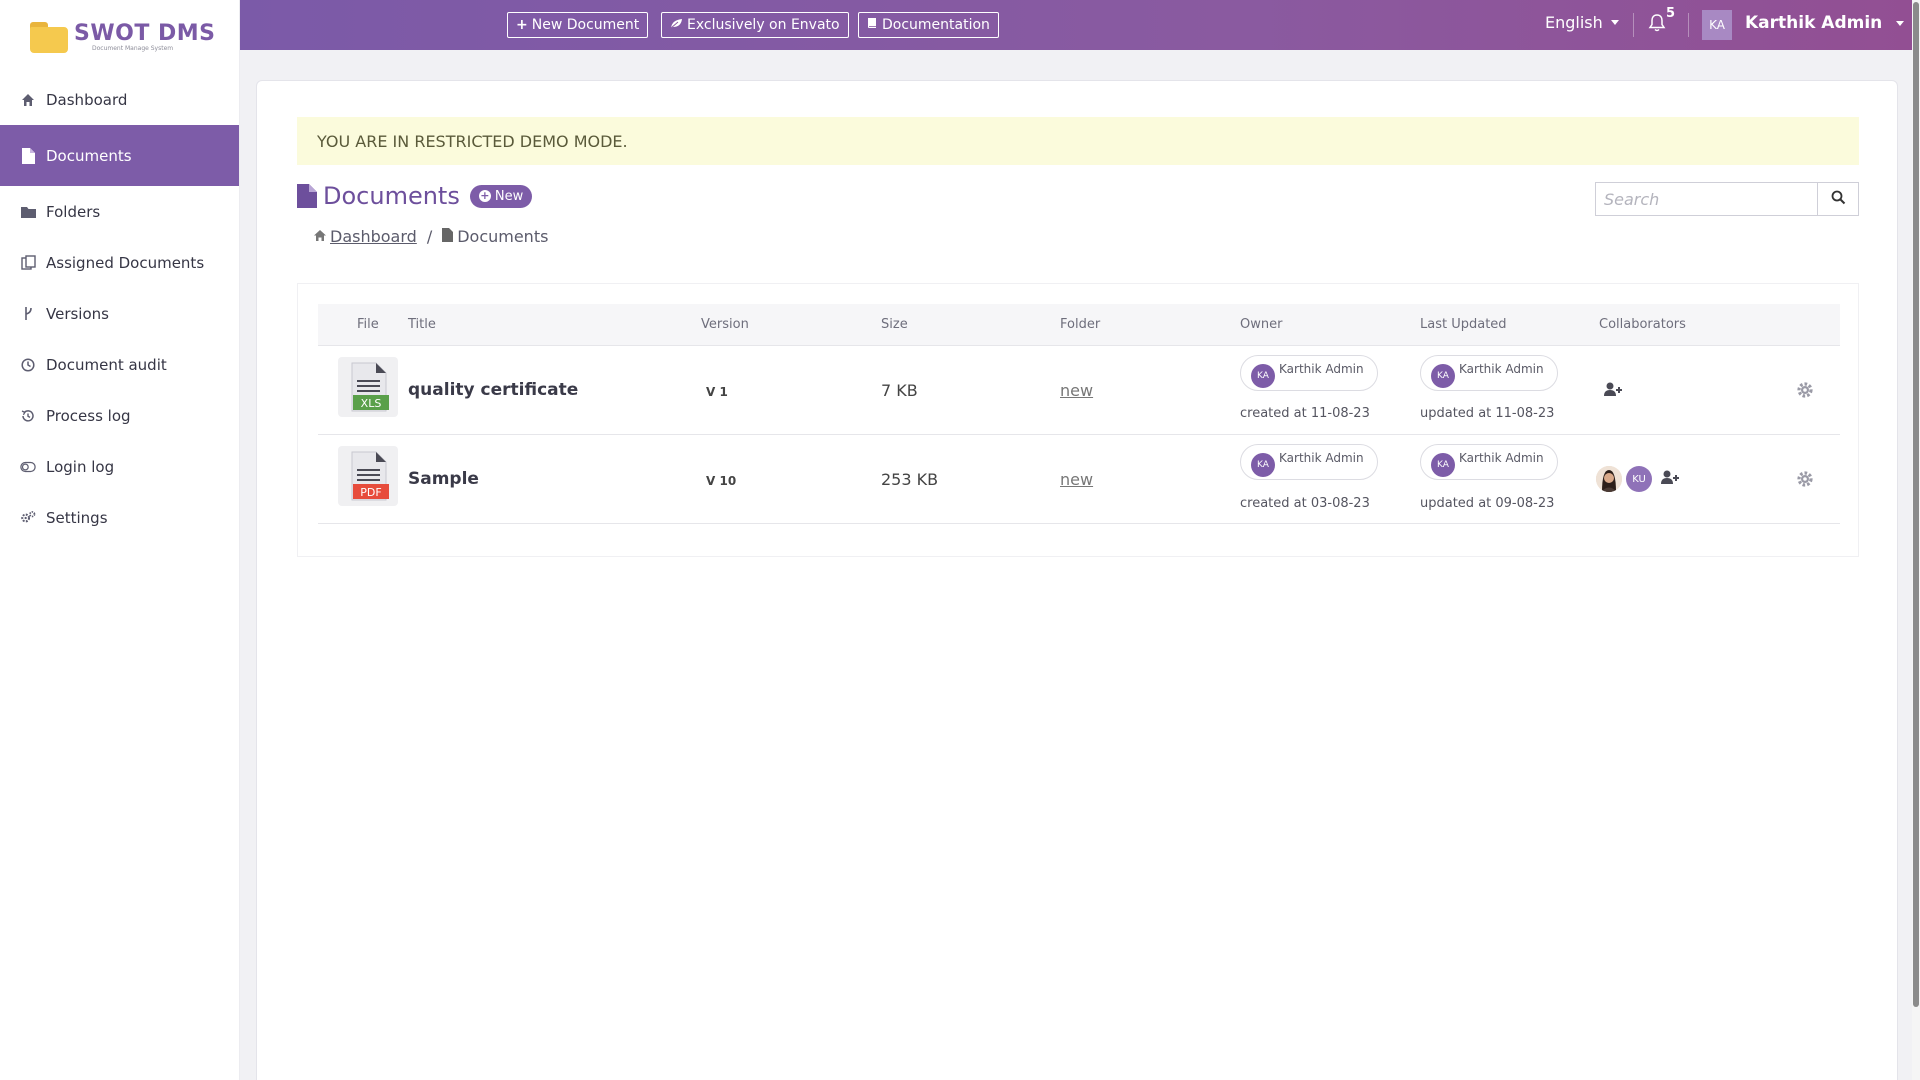 This screenshot has width=1920, height=1080. I want to click on sidebar-item-label: Folders, so click(73, 211).